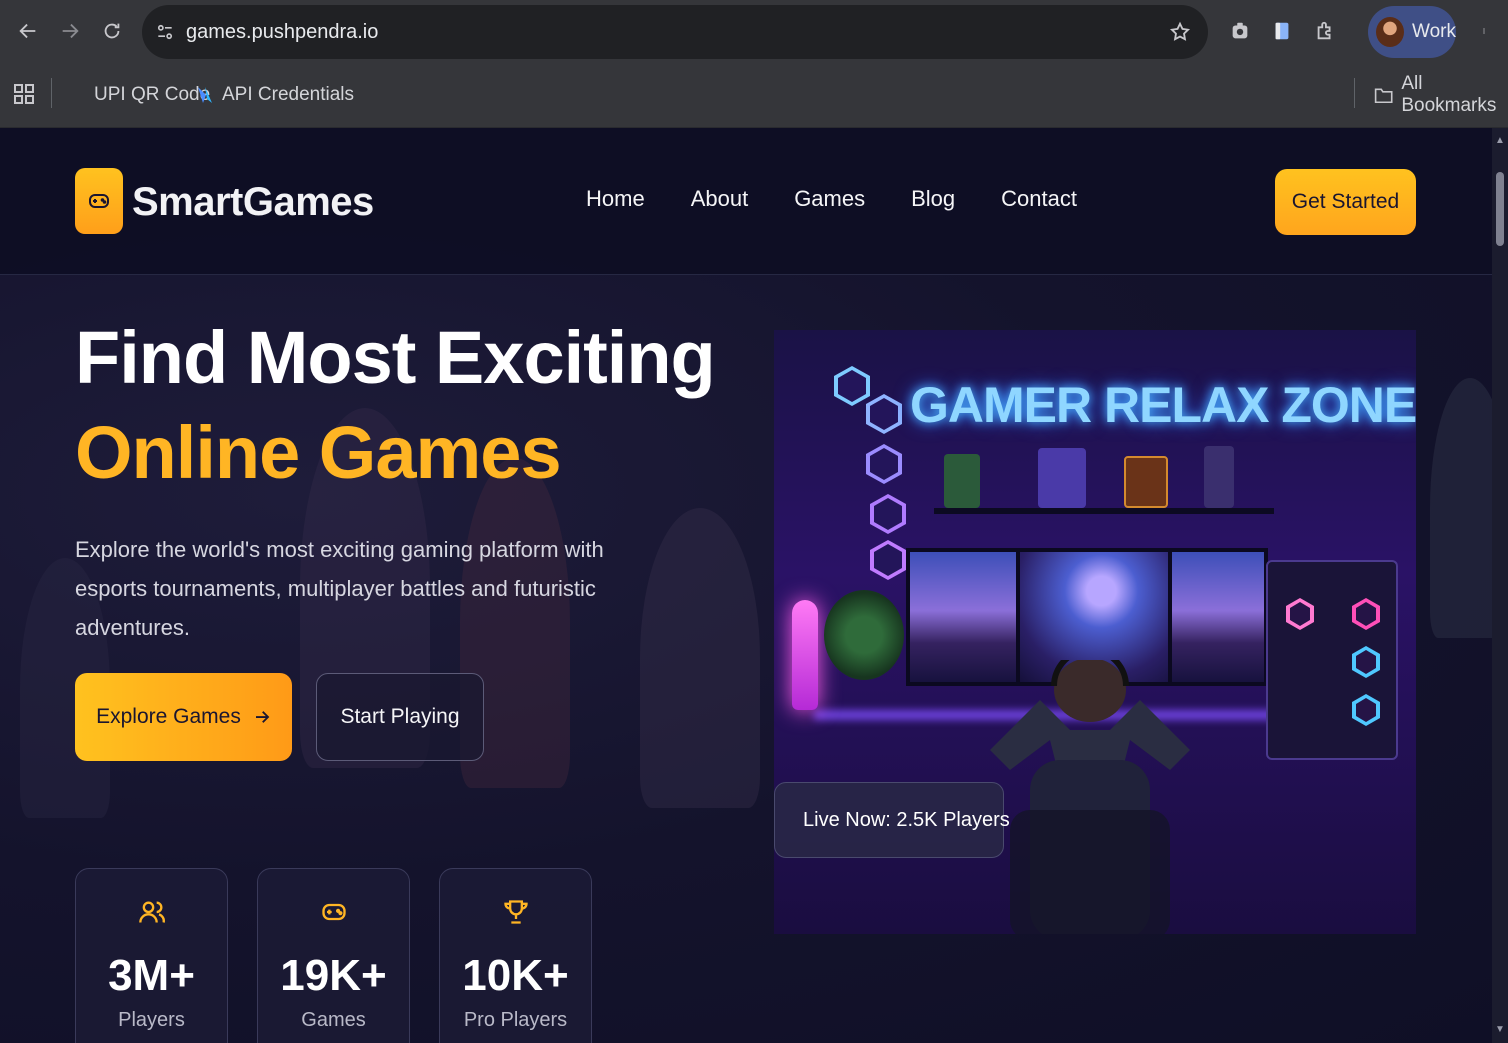 The width and height of the screenshot is (1508, 1043). Describe the element at coordinates (112, 31) in the screenshot. I see `reload-icon` at that location.